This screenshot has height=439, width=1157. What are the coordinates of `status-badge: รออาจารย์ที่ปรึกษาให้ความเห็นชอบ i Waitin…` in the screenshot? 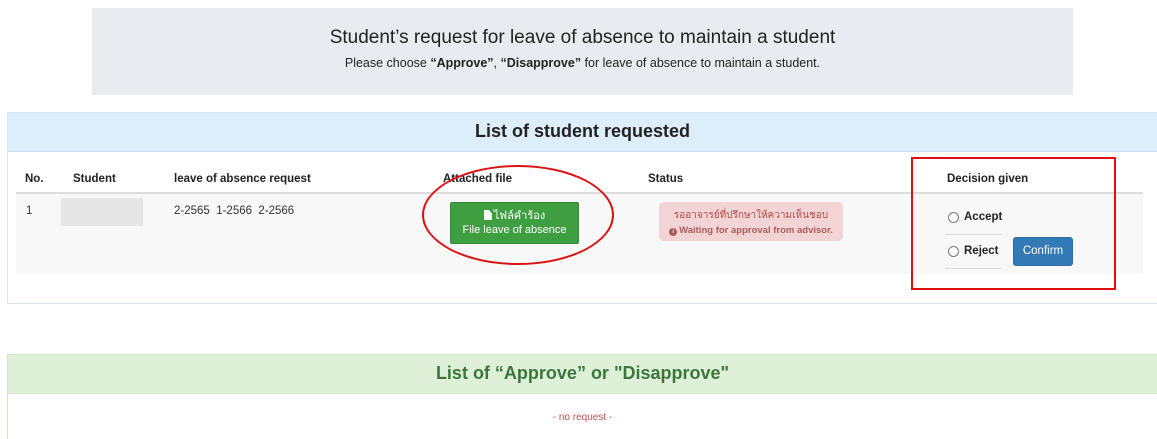 It's located at (751, 221).